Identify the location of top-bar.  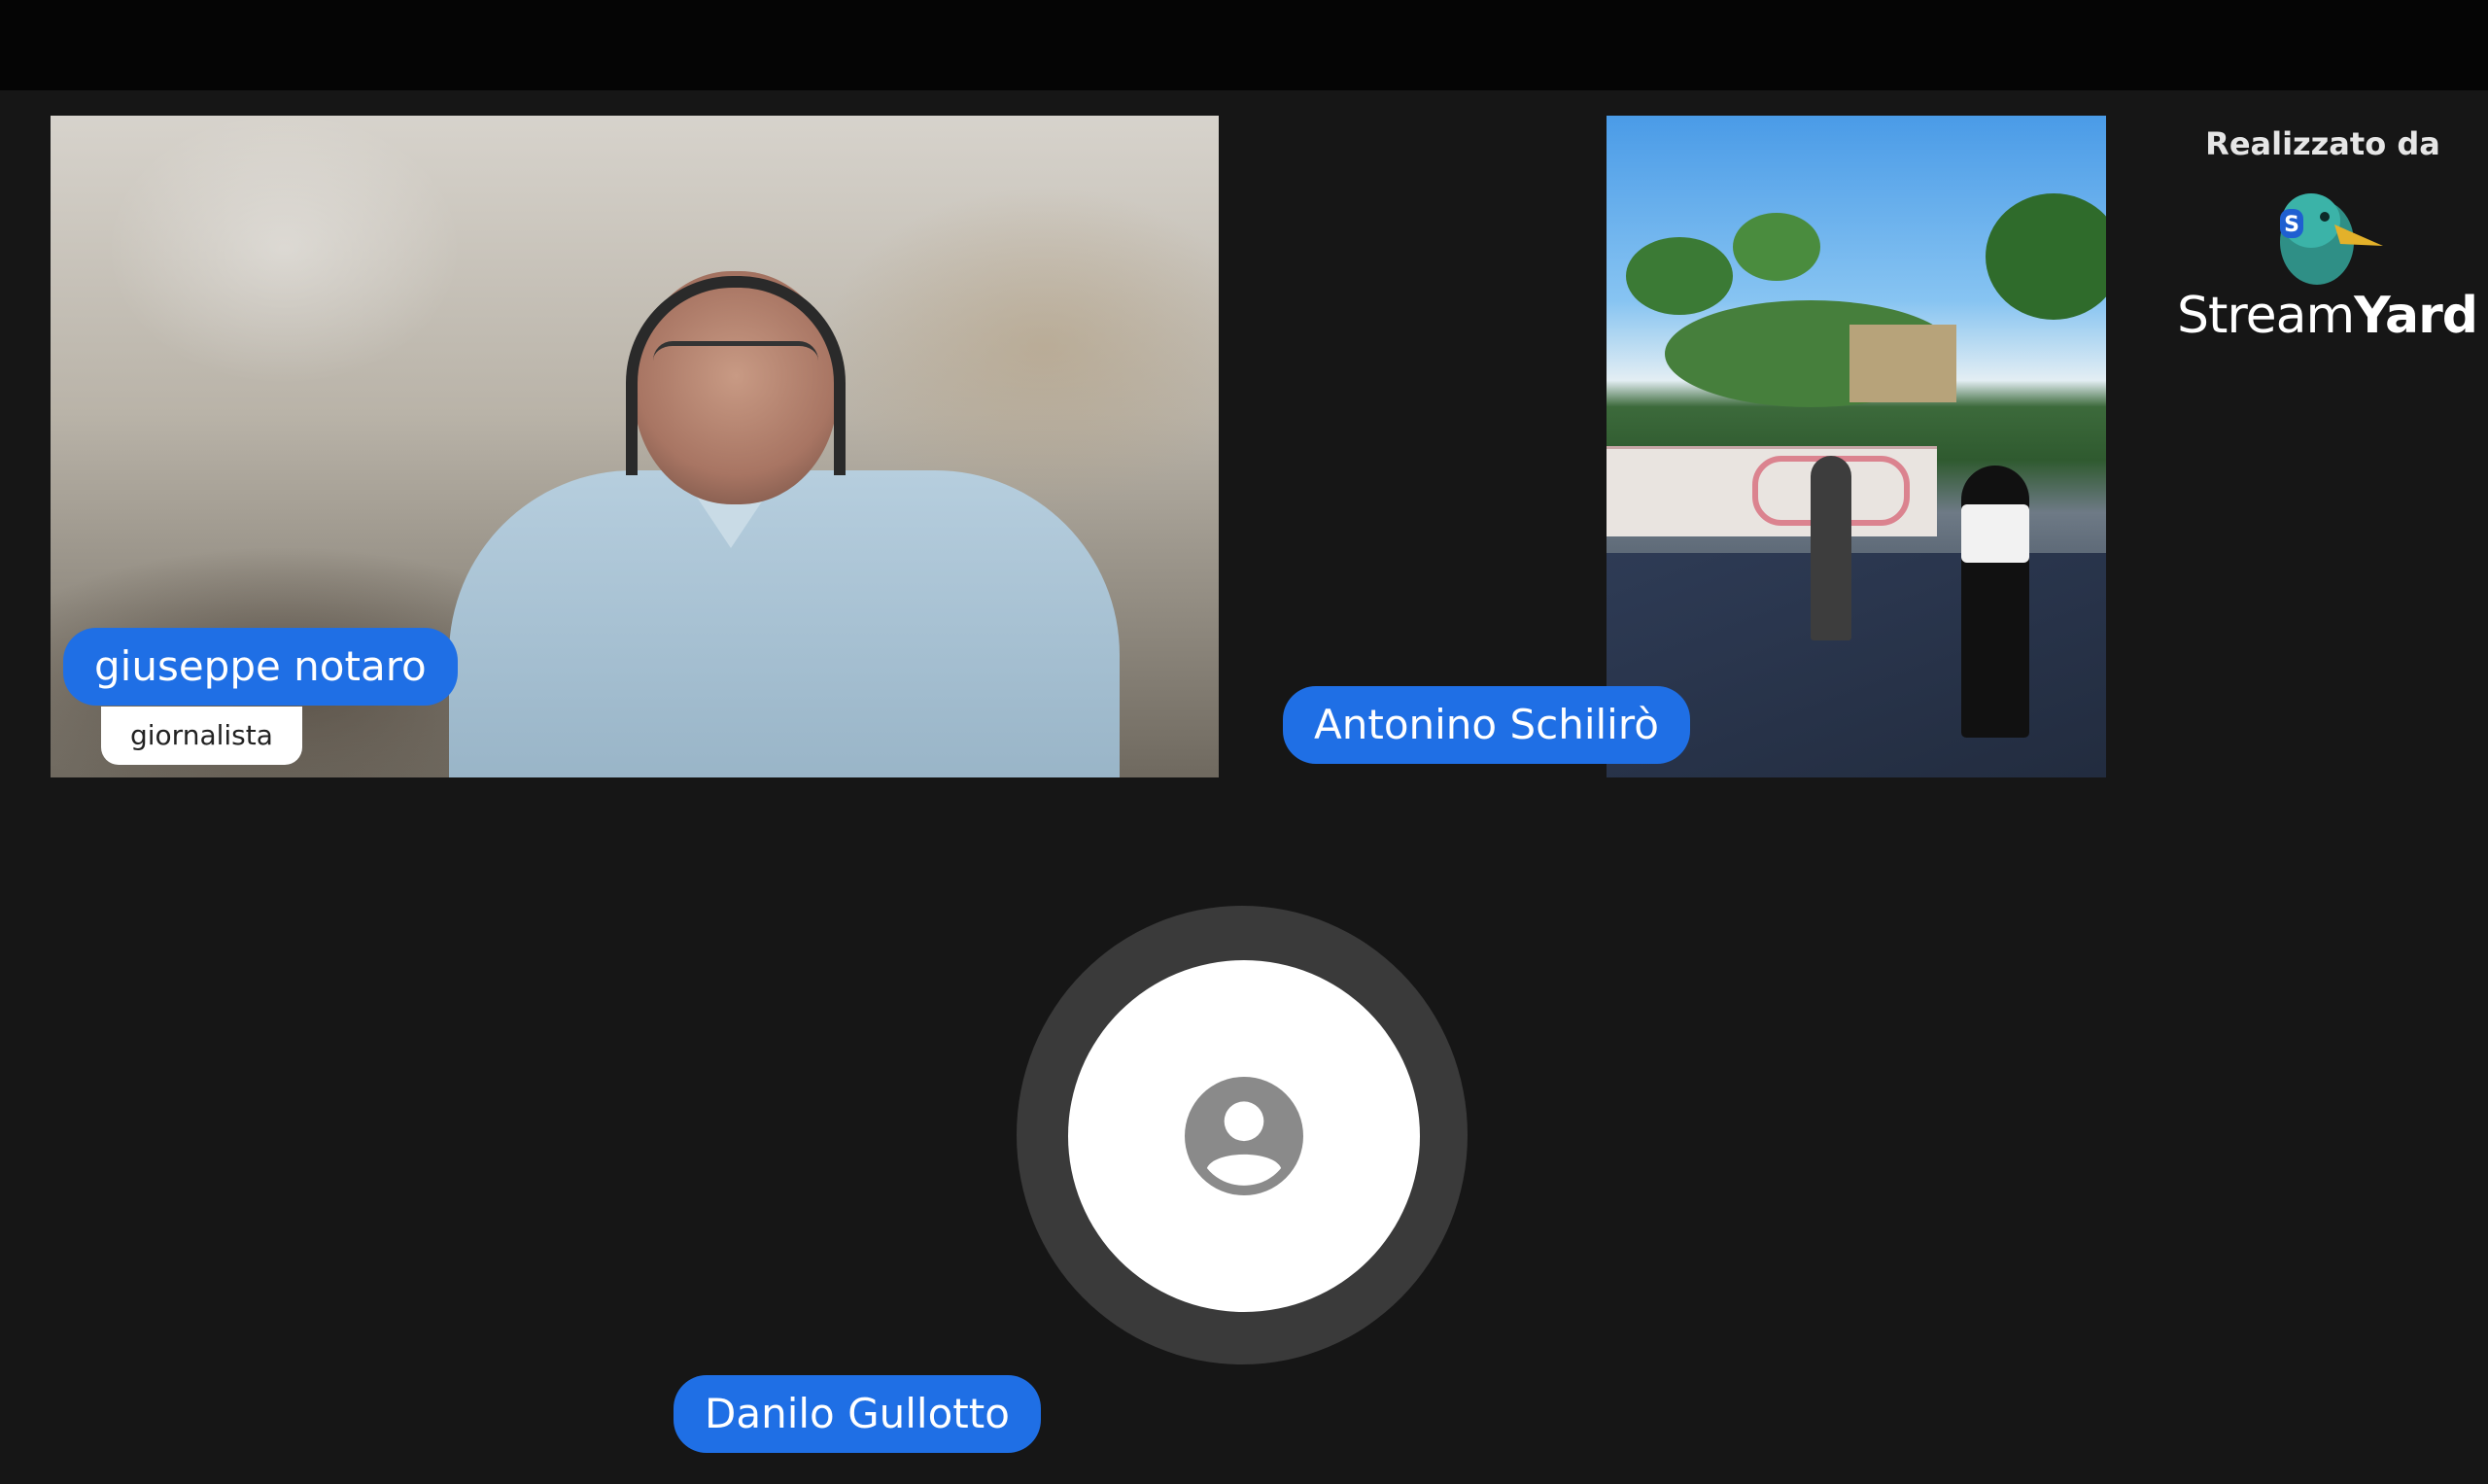
(1244, 45).